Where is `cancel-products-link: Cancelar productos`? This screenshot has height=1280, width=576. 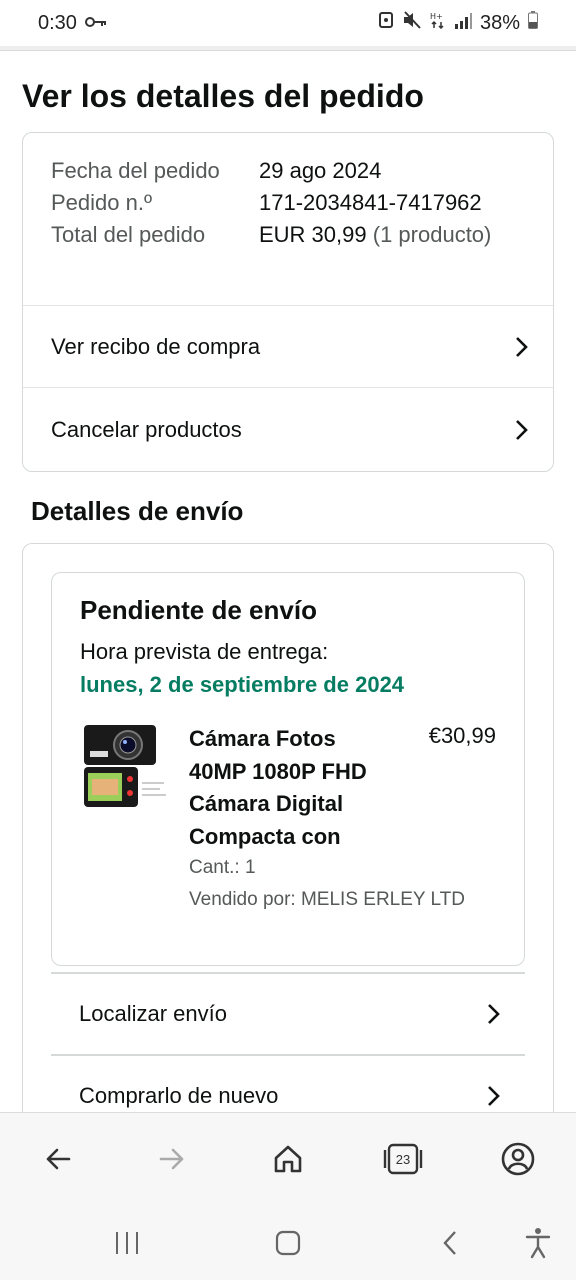 cancel-products-link: Cancelar productos is located at coordinates (288, 429).